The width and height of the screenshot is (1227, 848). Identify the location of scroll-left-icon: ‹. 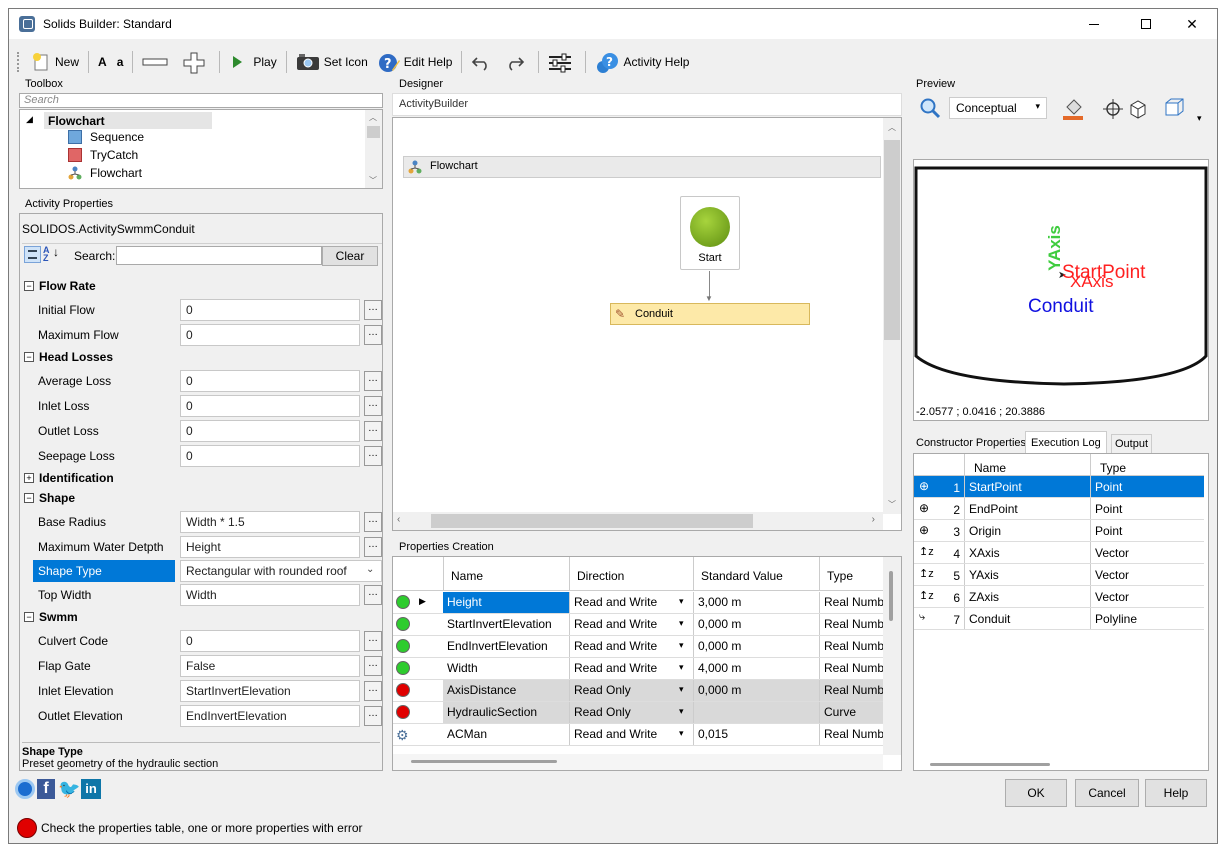
(398, 519).